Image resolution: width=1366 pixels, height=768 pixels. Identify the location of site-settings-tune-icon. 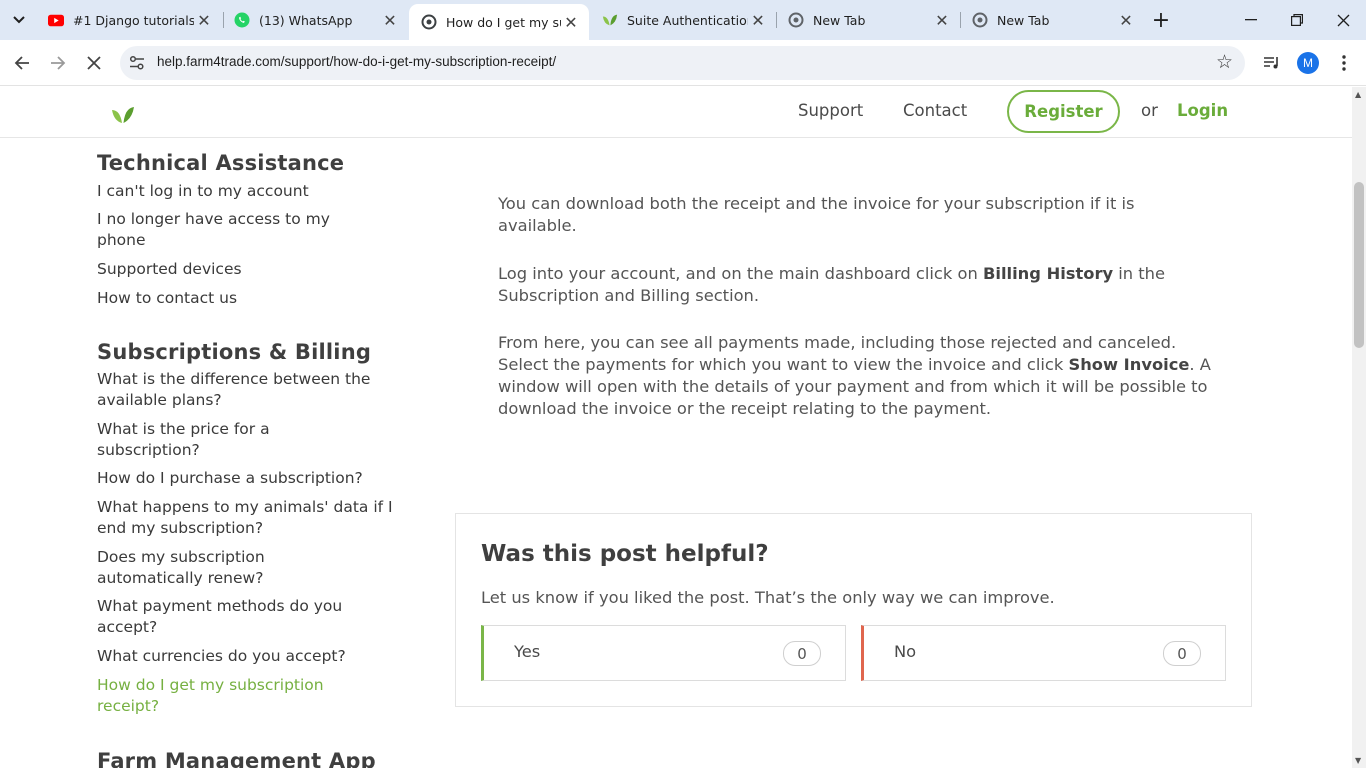
(137, 63).